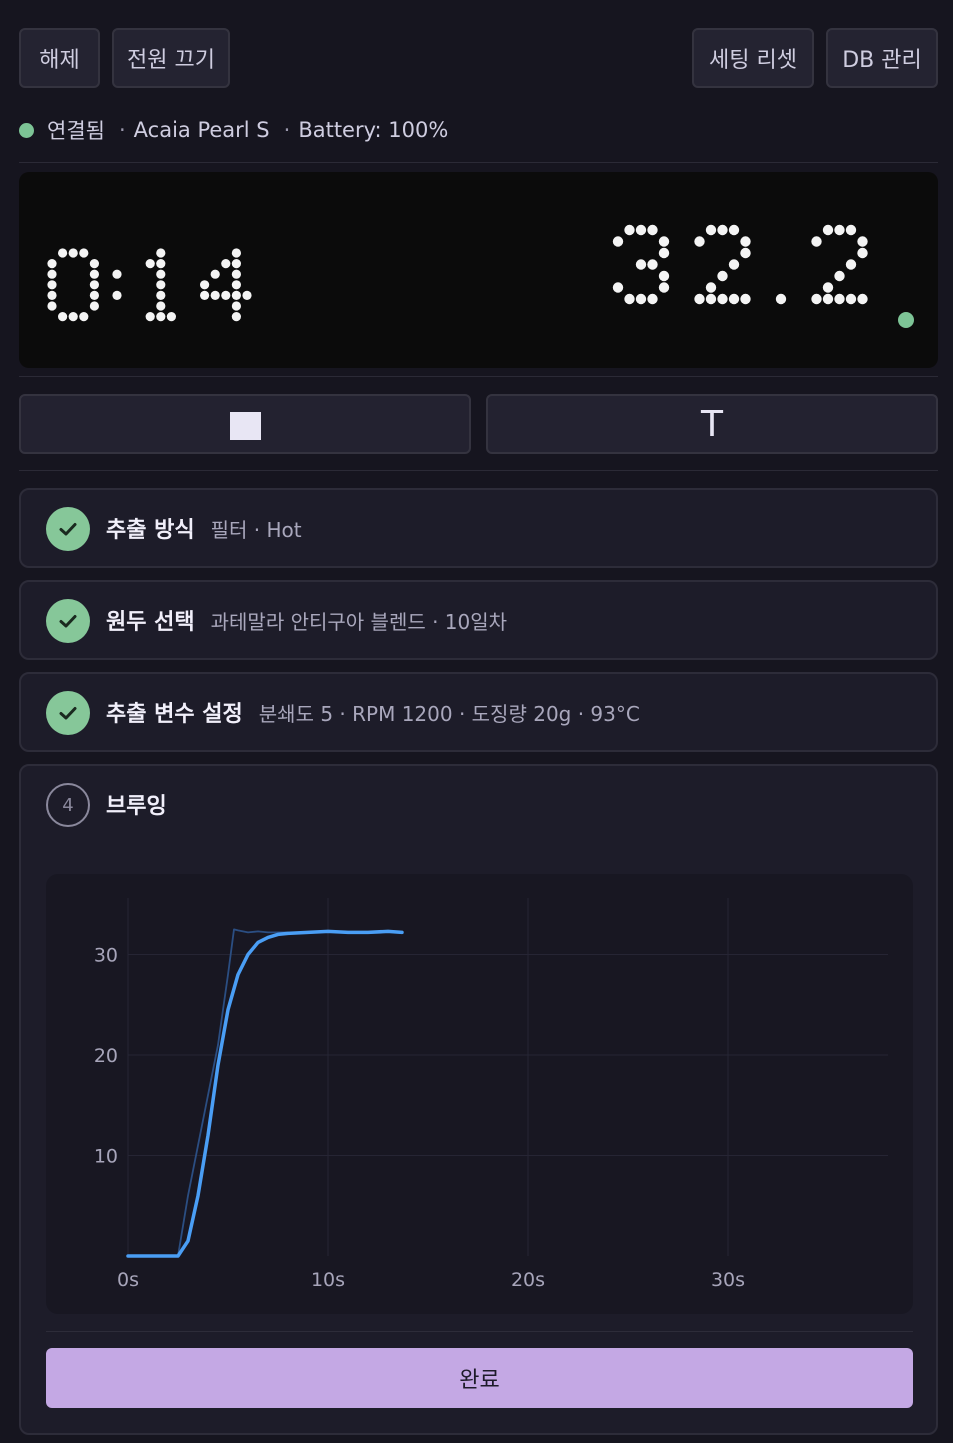 The height and width of the screenshot is (1443, 953). I want to click on y-tick-label: 20, so click(106, 1056).